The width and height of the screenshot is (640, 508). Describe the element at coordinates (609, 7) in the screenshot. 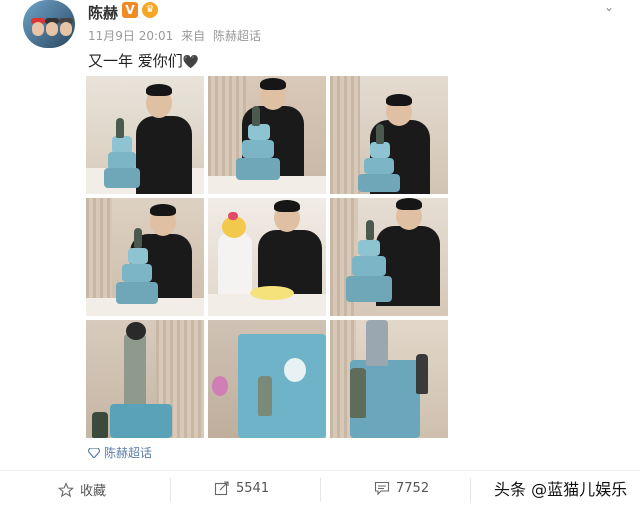

I see `more-options-chevron-icon: ⌄` at that location.